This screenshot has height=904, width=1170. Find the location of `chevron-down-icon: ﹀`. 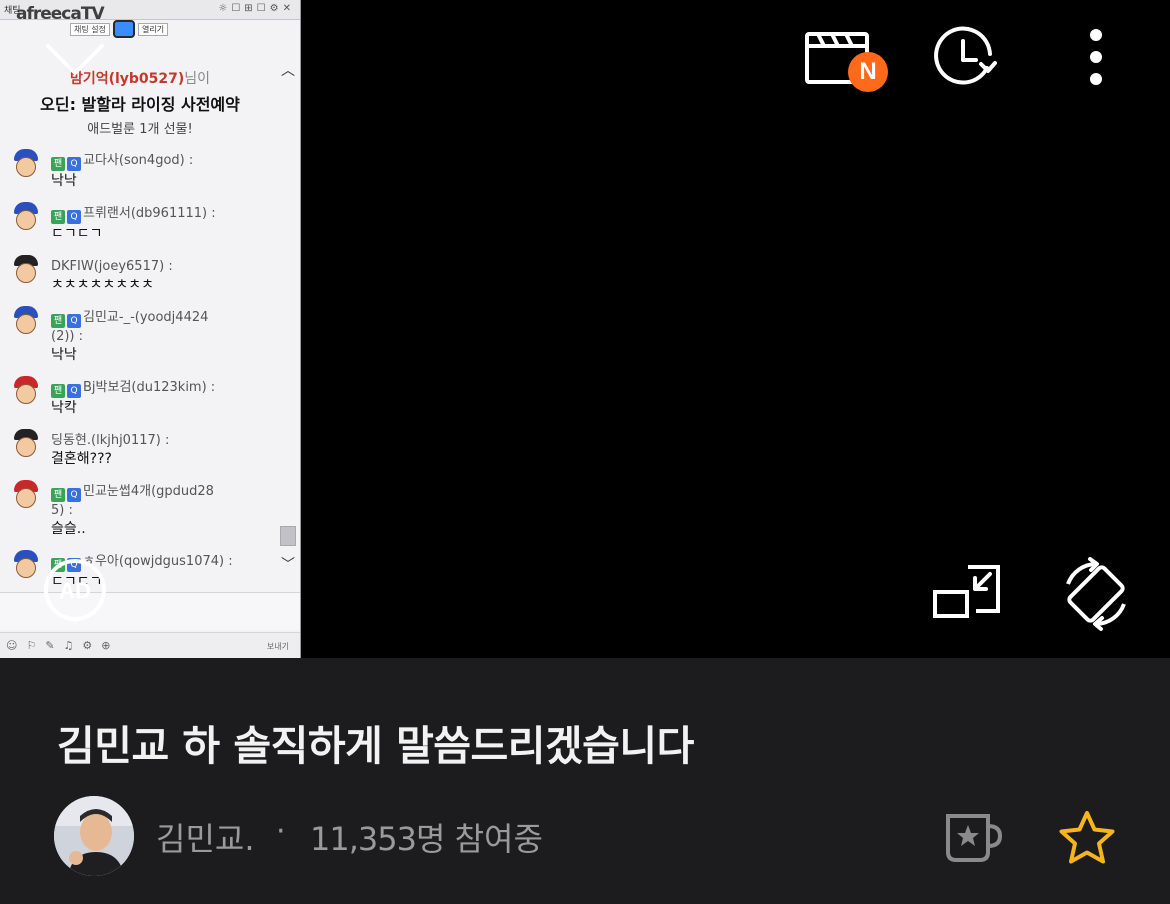

chevron-down-icon: ﹀ is located at coordinates (288, 565).